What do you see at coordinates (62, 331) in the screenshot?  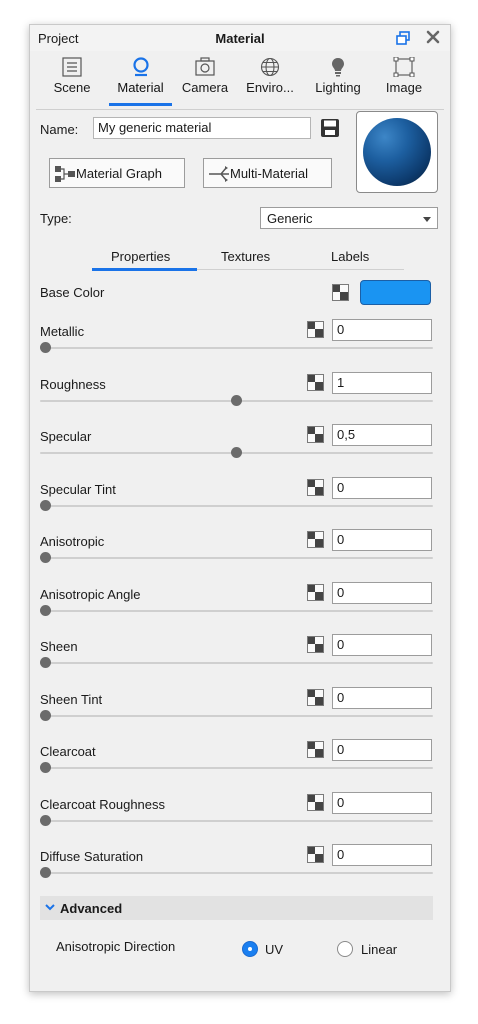 I see `property-label: Metallic` at bounding box center [62, 331].